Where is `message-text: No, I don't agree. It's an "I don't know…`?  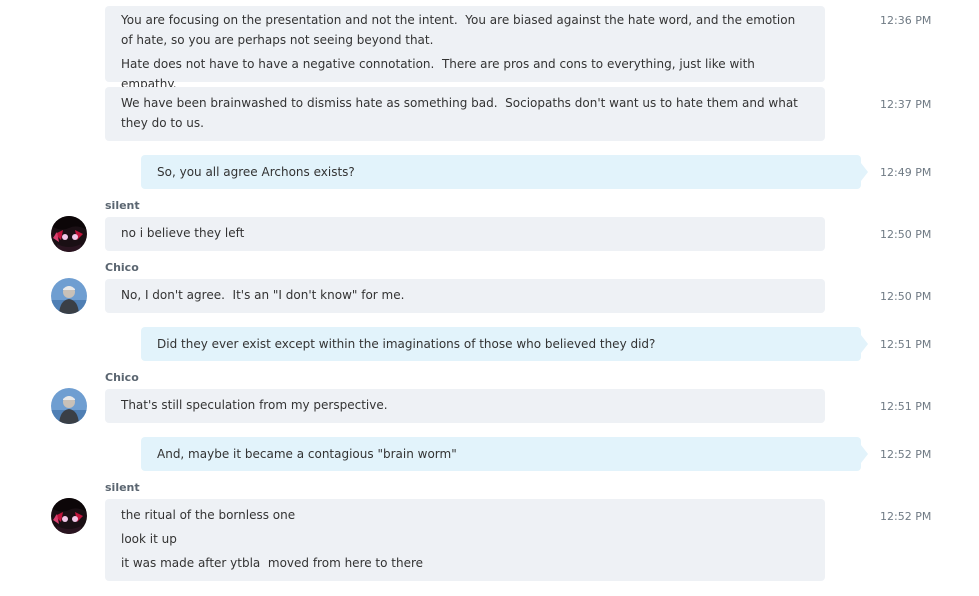
message-text: No, I don't agree. It's an "I don't know… is located at coordinates (263, 295).